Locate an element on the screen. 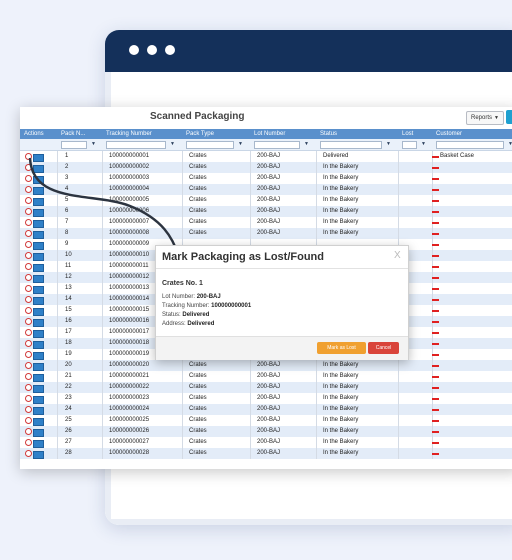  filter-status-input is located at coordinates (351, 145).